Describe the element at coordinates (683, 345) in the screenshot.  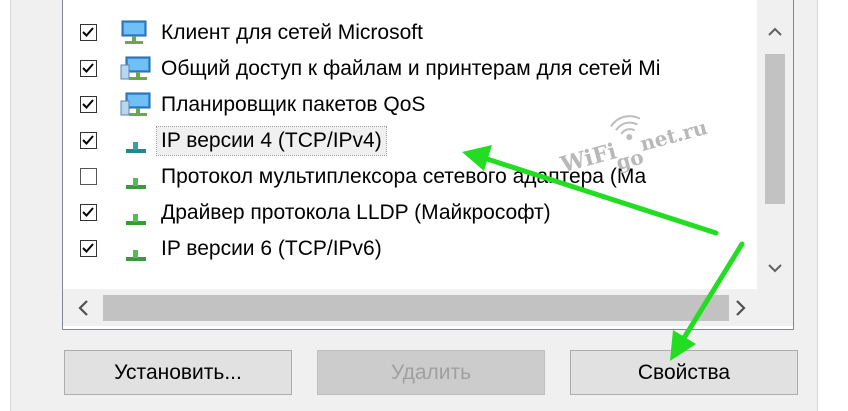
I see `arrow-head-properties` at that location.